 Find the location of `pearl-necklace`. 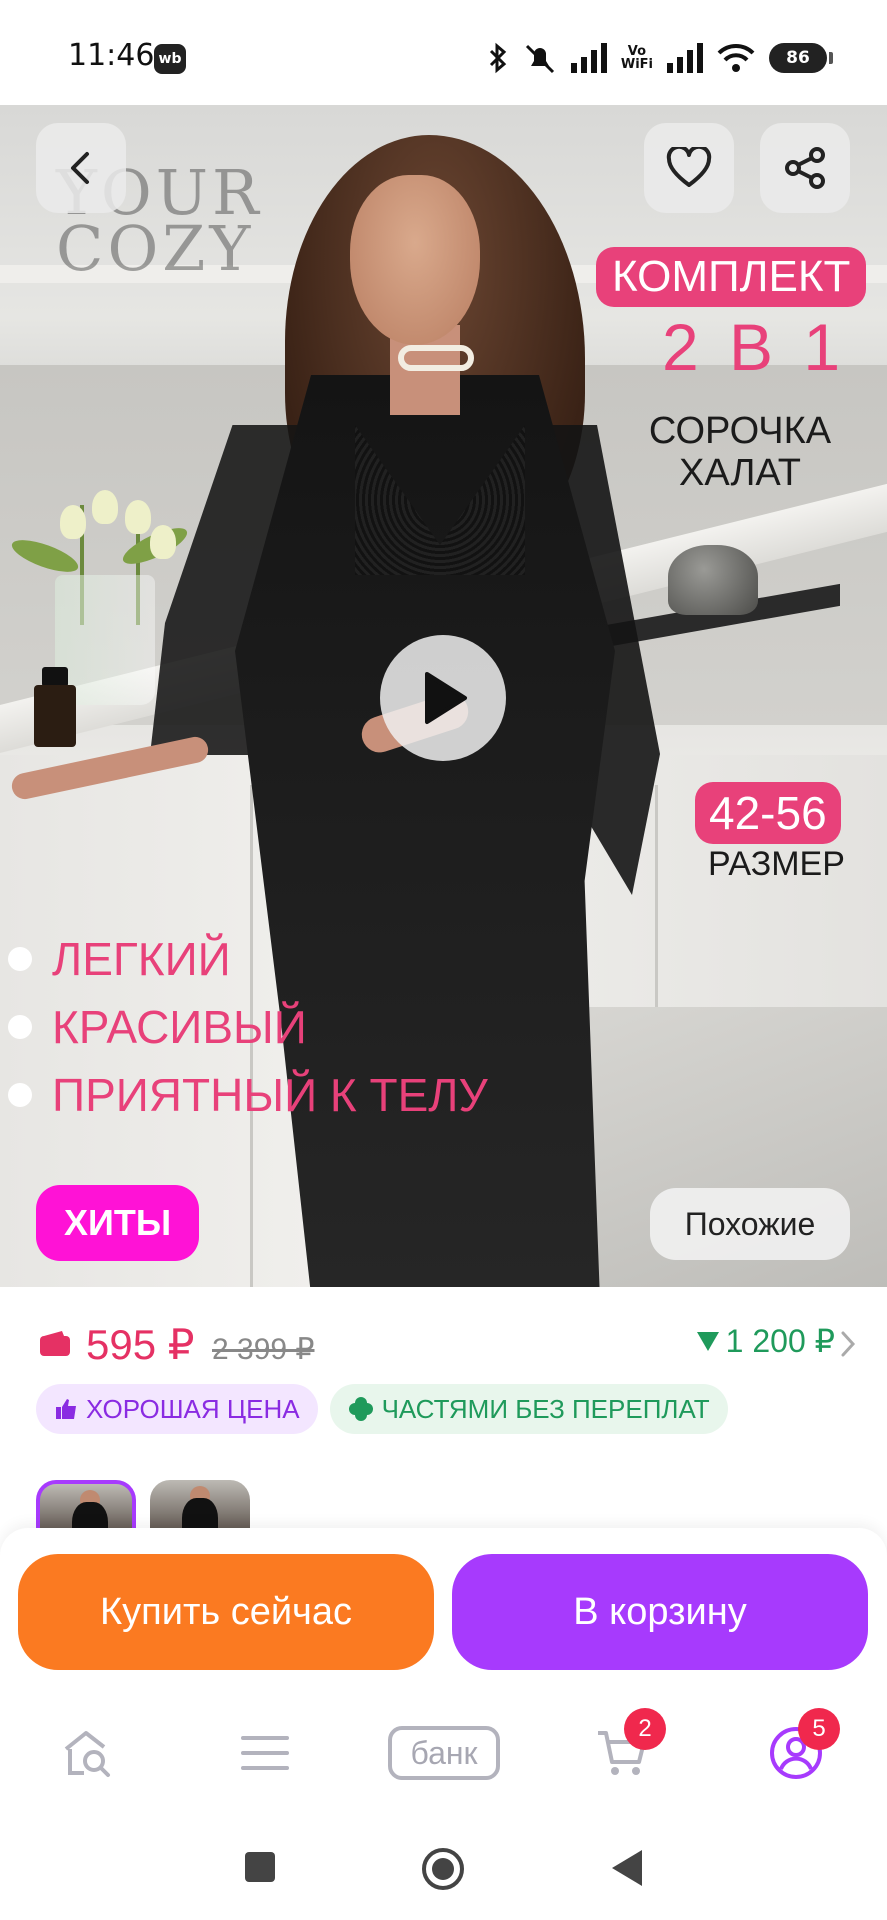

pearl-necklace is located at coordinates (436, 358).